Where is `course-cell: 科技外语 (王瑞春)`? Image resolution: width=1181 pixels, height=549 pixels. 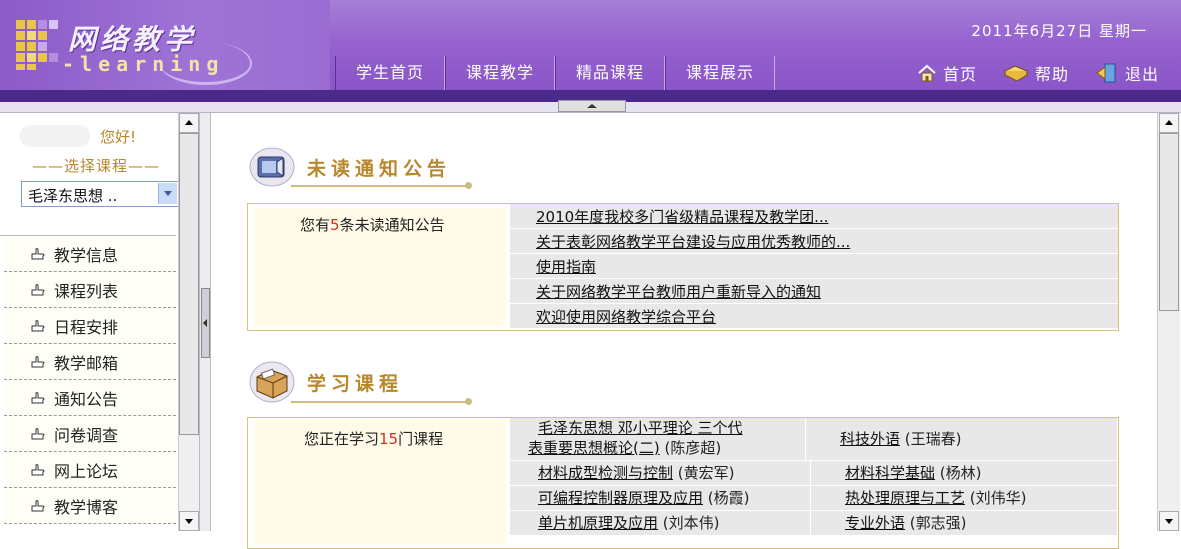
course-cell: 科技外语 (王瑞春) is located at coordinates (962, 439).